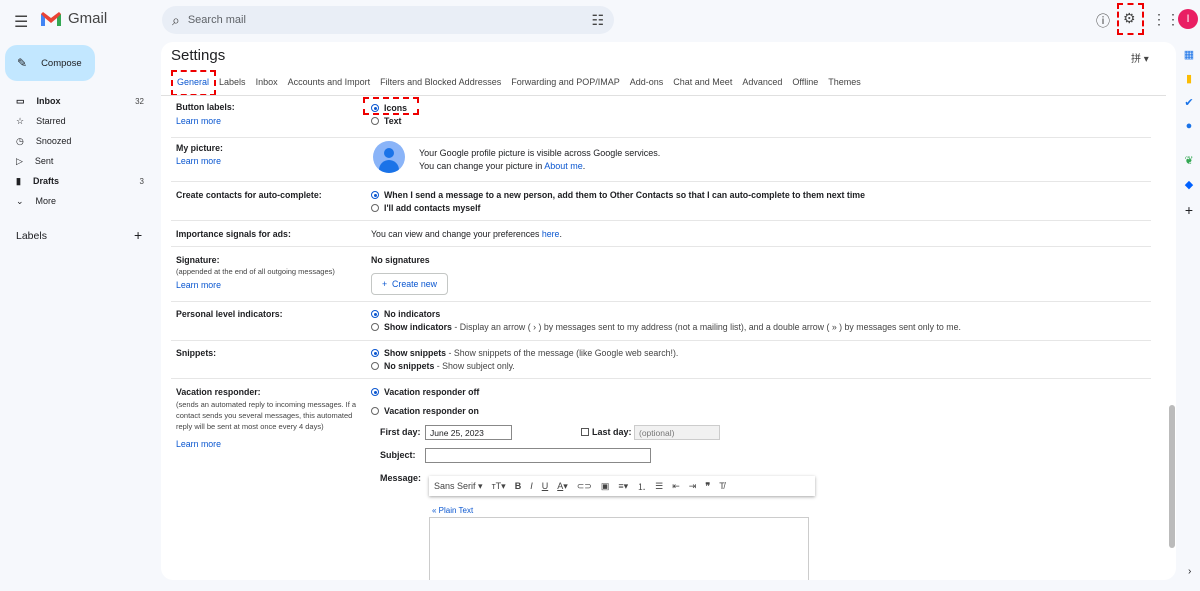  I want to click on add-addon-icon: +, so click(1189, 214).